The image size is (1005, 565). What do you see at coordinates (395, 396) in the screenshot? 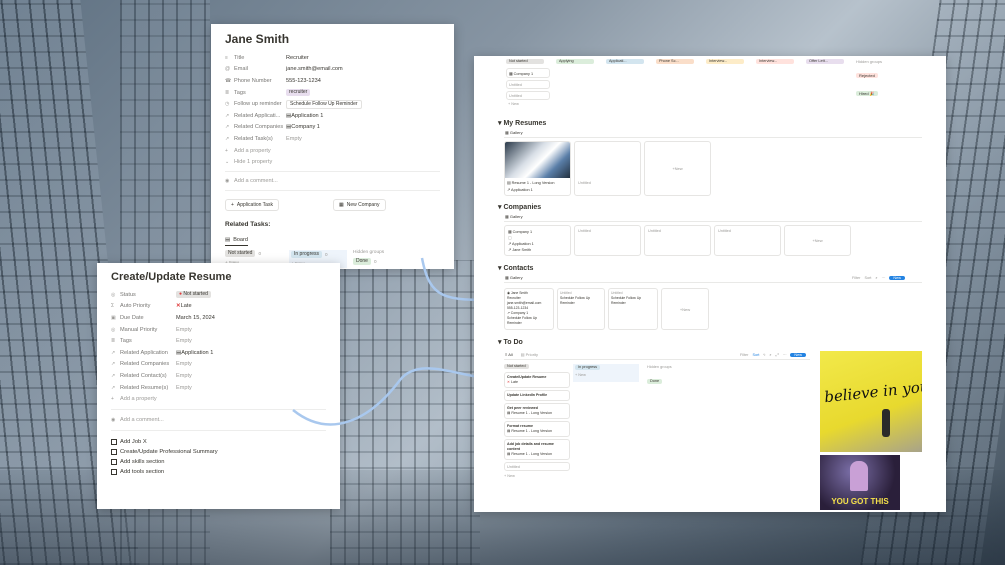
I see `arrow-bottom` at bounding box center [395, 396].